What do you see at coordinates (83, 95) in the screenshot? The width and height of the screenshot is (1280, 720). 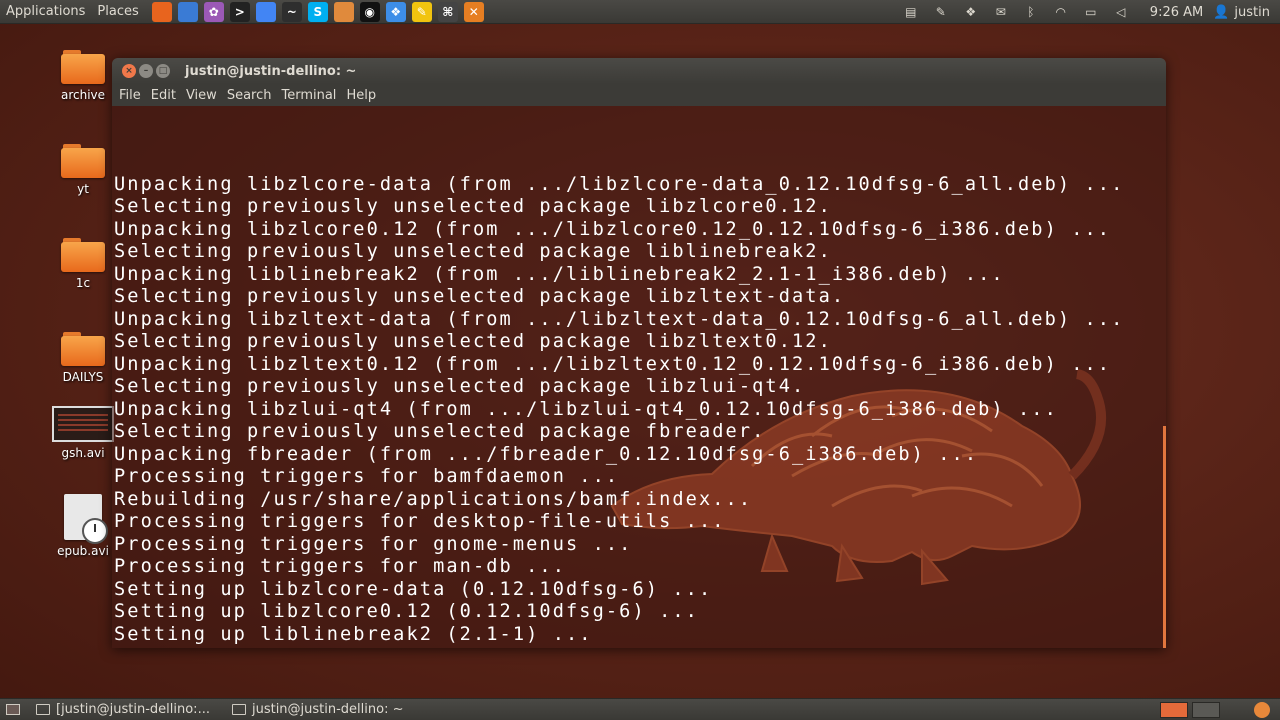 I see `desktop-icon-label: archive` at bounding box center [83, 95].